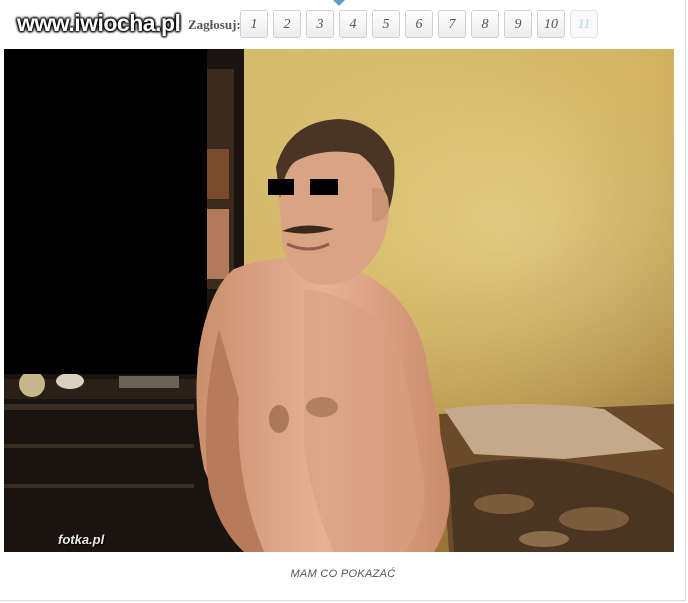 The height and width of the screenshot is (603, 688). What do you see at coordinates (419, 24) in the screenshot?
I see `vote-button-6: 6` at bounding box center [419, 24].